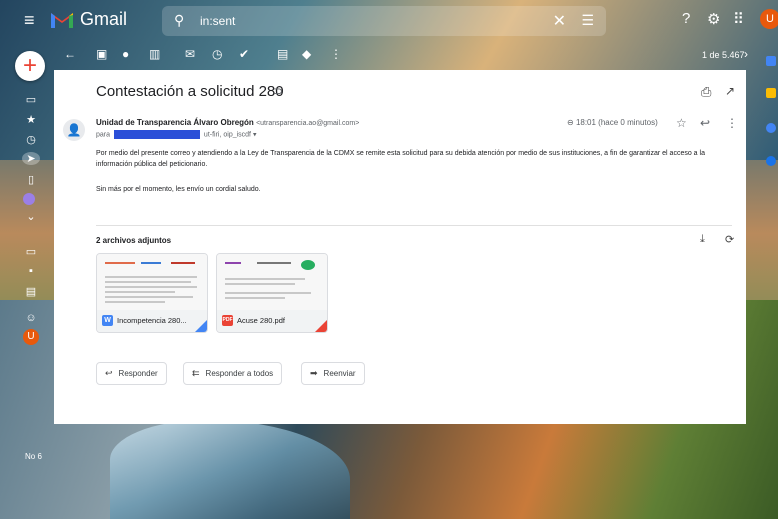  I want to click on sender-avatar: 👤, so click(74, 130).